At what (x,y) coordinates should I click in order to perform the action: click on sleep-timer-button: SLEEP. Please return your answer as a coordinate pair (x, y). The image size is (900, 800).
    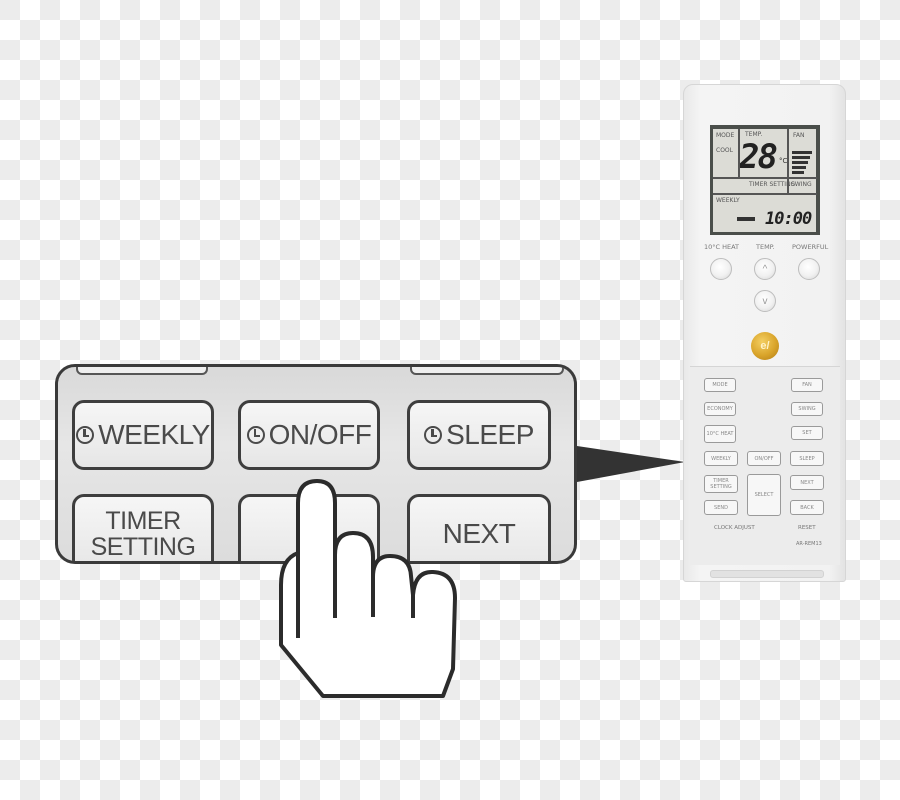
    Looking at the image, I should click on (479, 435).